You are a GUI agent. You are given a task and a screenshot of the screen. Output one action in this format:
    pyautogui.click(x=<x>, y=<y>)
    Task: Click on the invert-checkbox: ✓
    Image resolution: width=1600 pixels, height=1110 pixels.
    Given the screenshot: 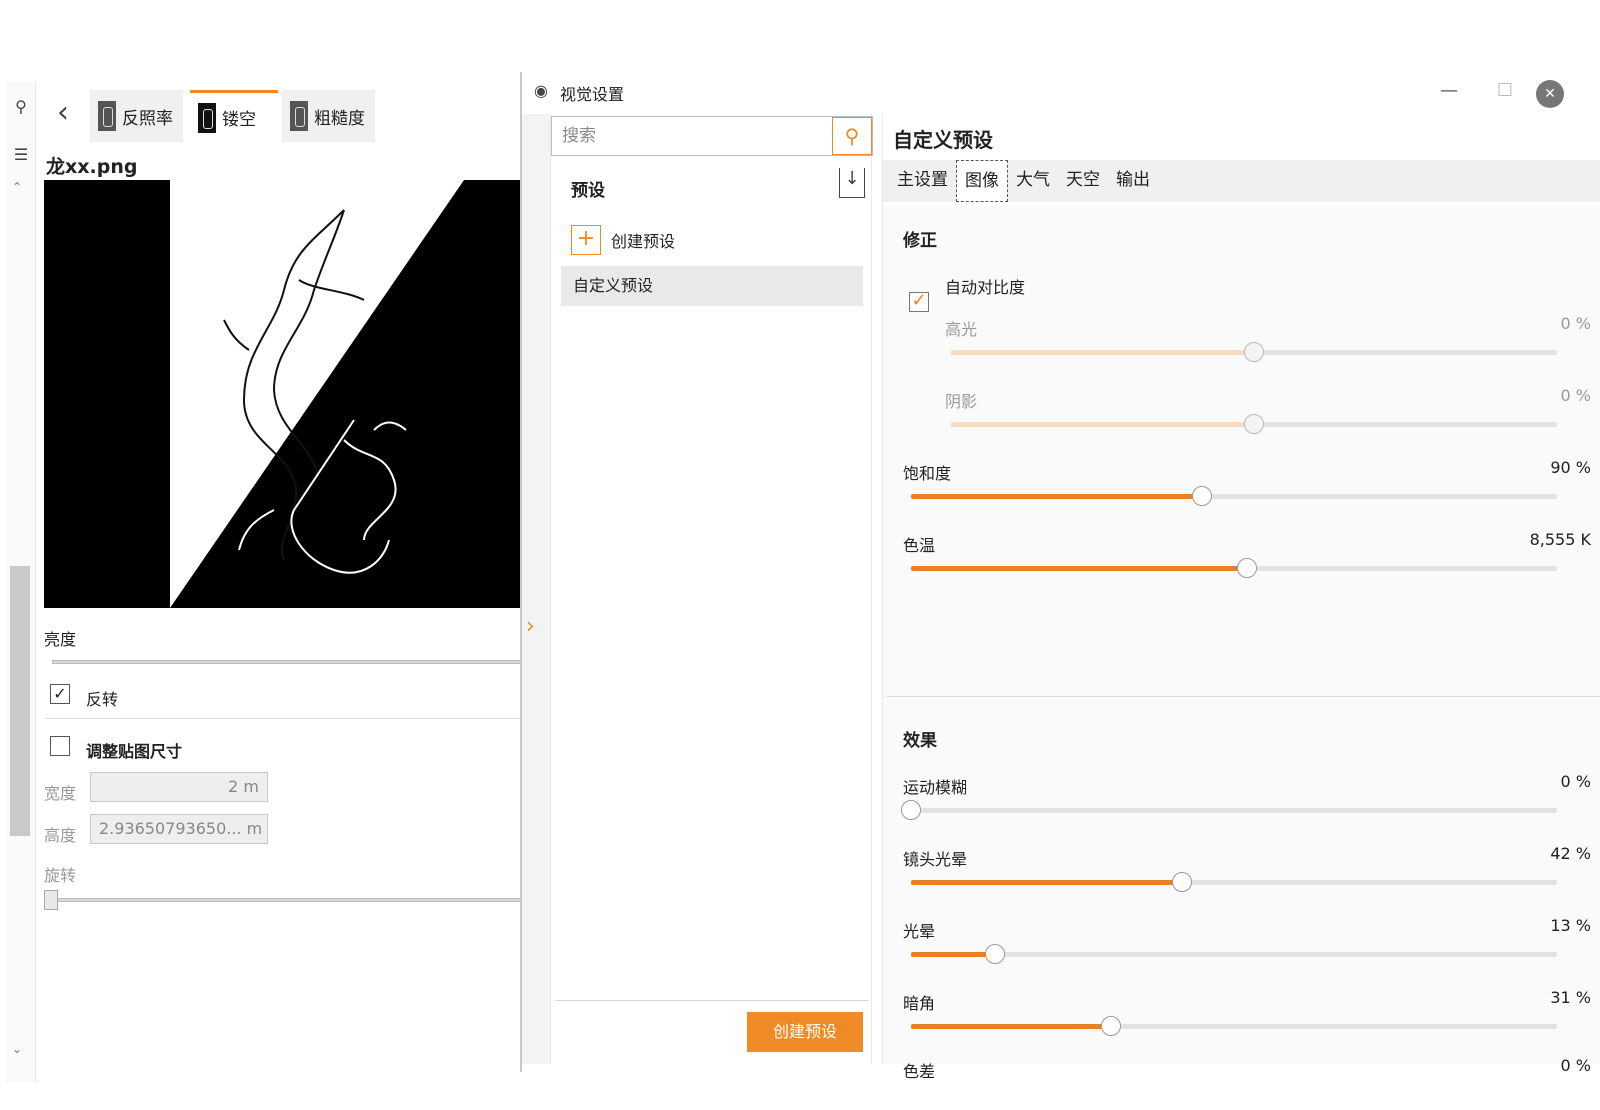 What is the action you would take?
    pyautogui.click(x=60, y=694)
    